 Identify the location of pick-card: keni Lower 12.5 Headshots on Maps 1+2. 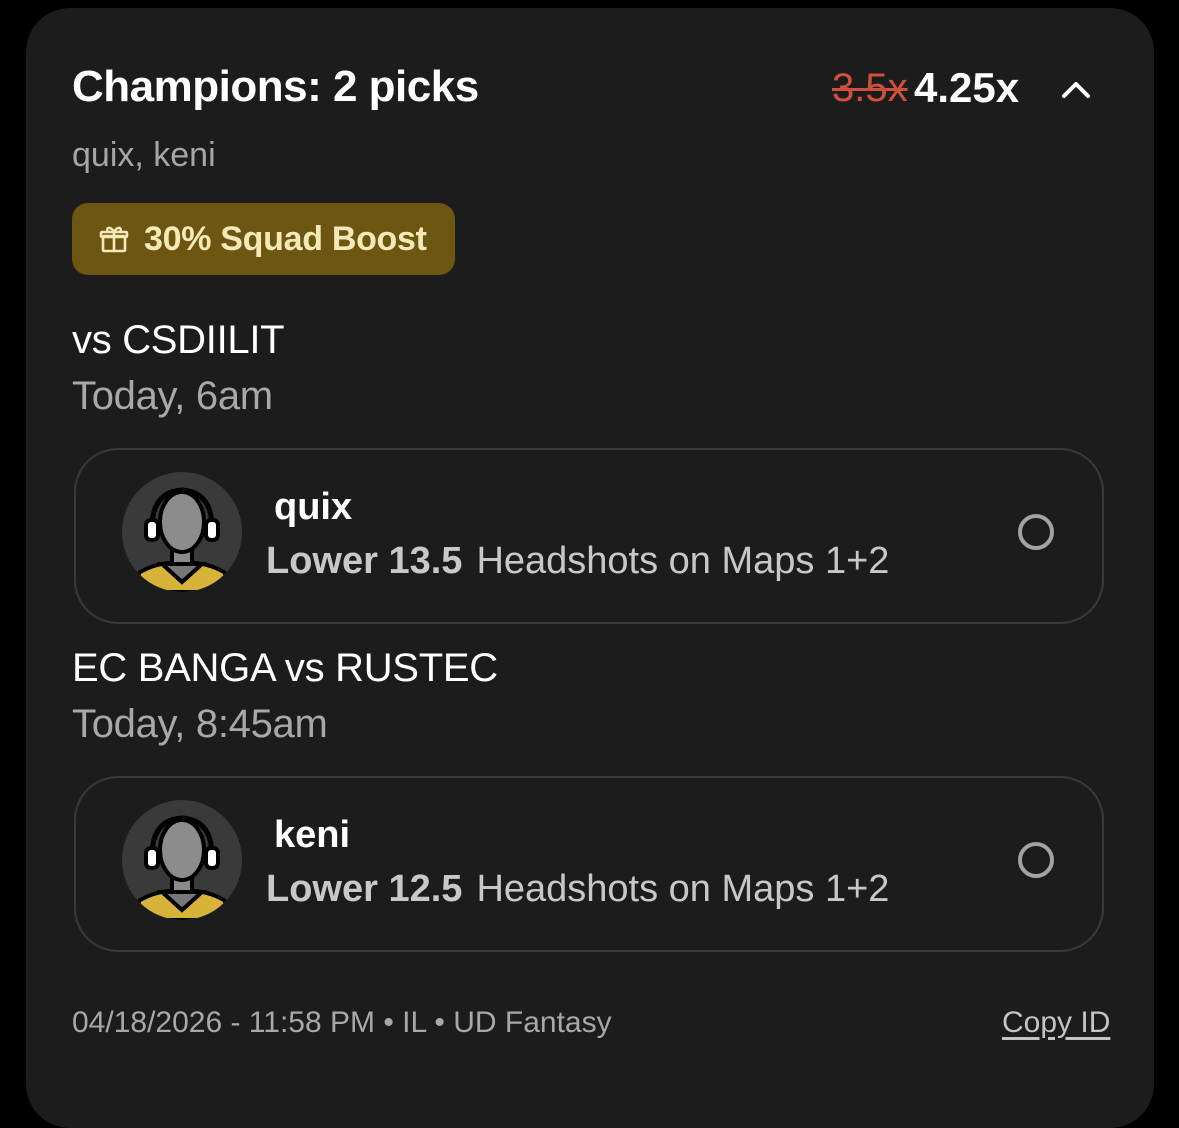
(589, 864).